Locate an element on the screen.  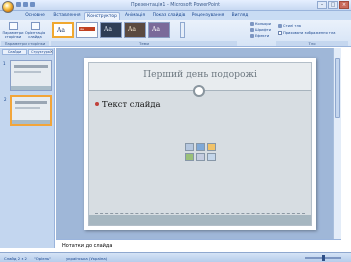
language-status: українська (Україна) is located at coordinates (86, 258).